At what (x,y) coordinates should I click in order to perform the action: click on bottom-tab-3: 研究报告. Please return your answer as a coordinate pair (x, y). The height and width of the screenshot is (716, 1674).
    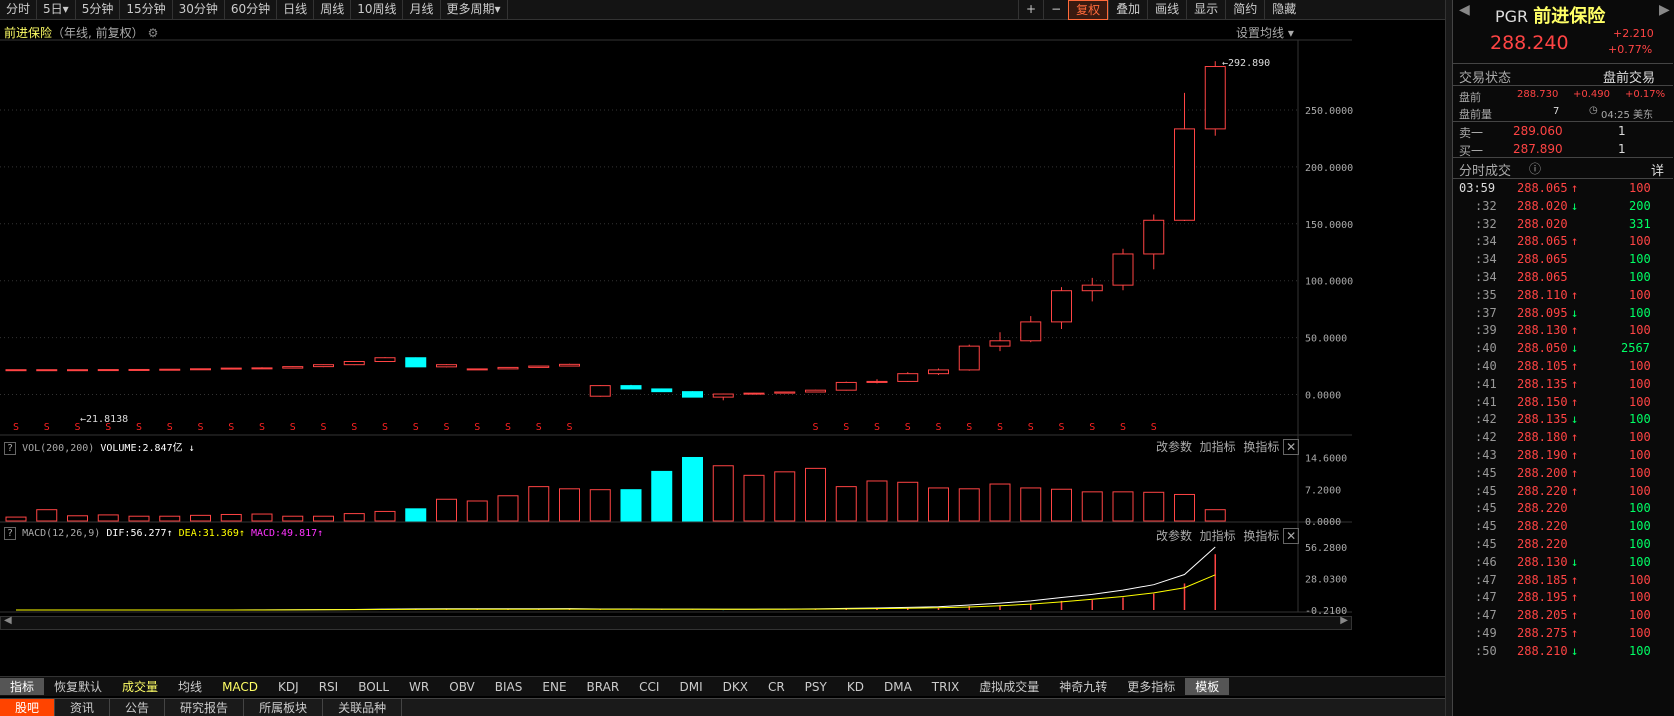
    Looking at the image, I should click on (205, 707).